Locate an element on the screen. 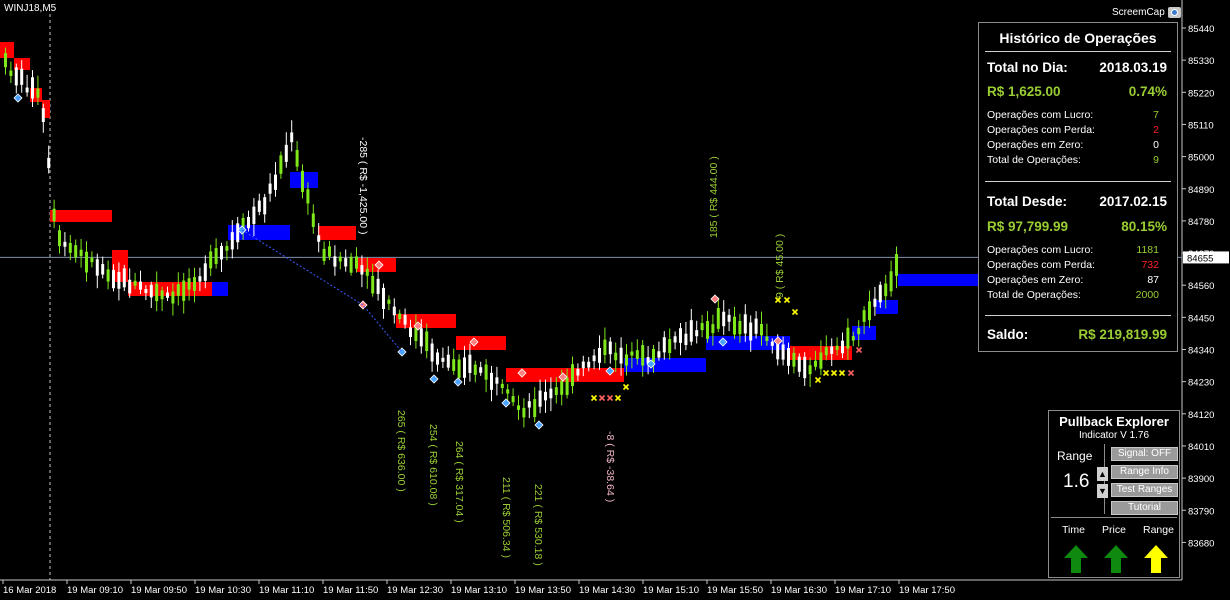  price-tick-label: 84780 is located at coordinates (1201, 222).